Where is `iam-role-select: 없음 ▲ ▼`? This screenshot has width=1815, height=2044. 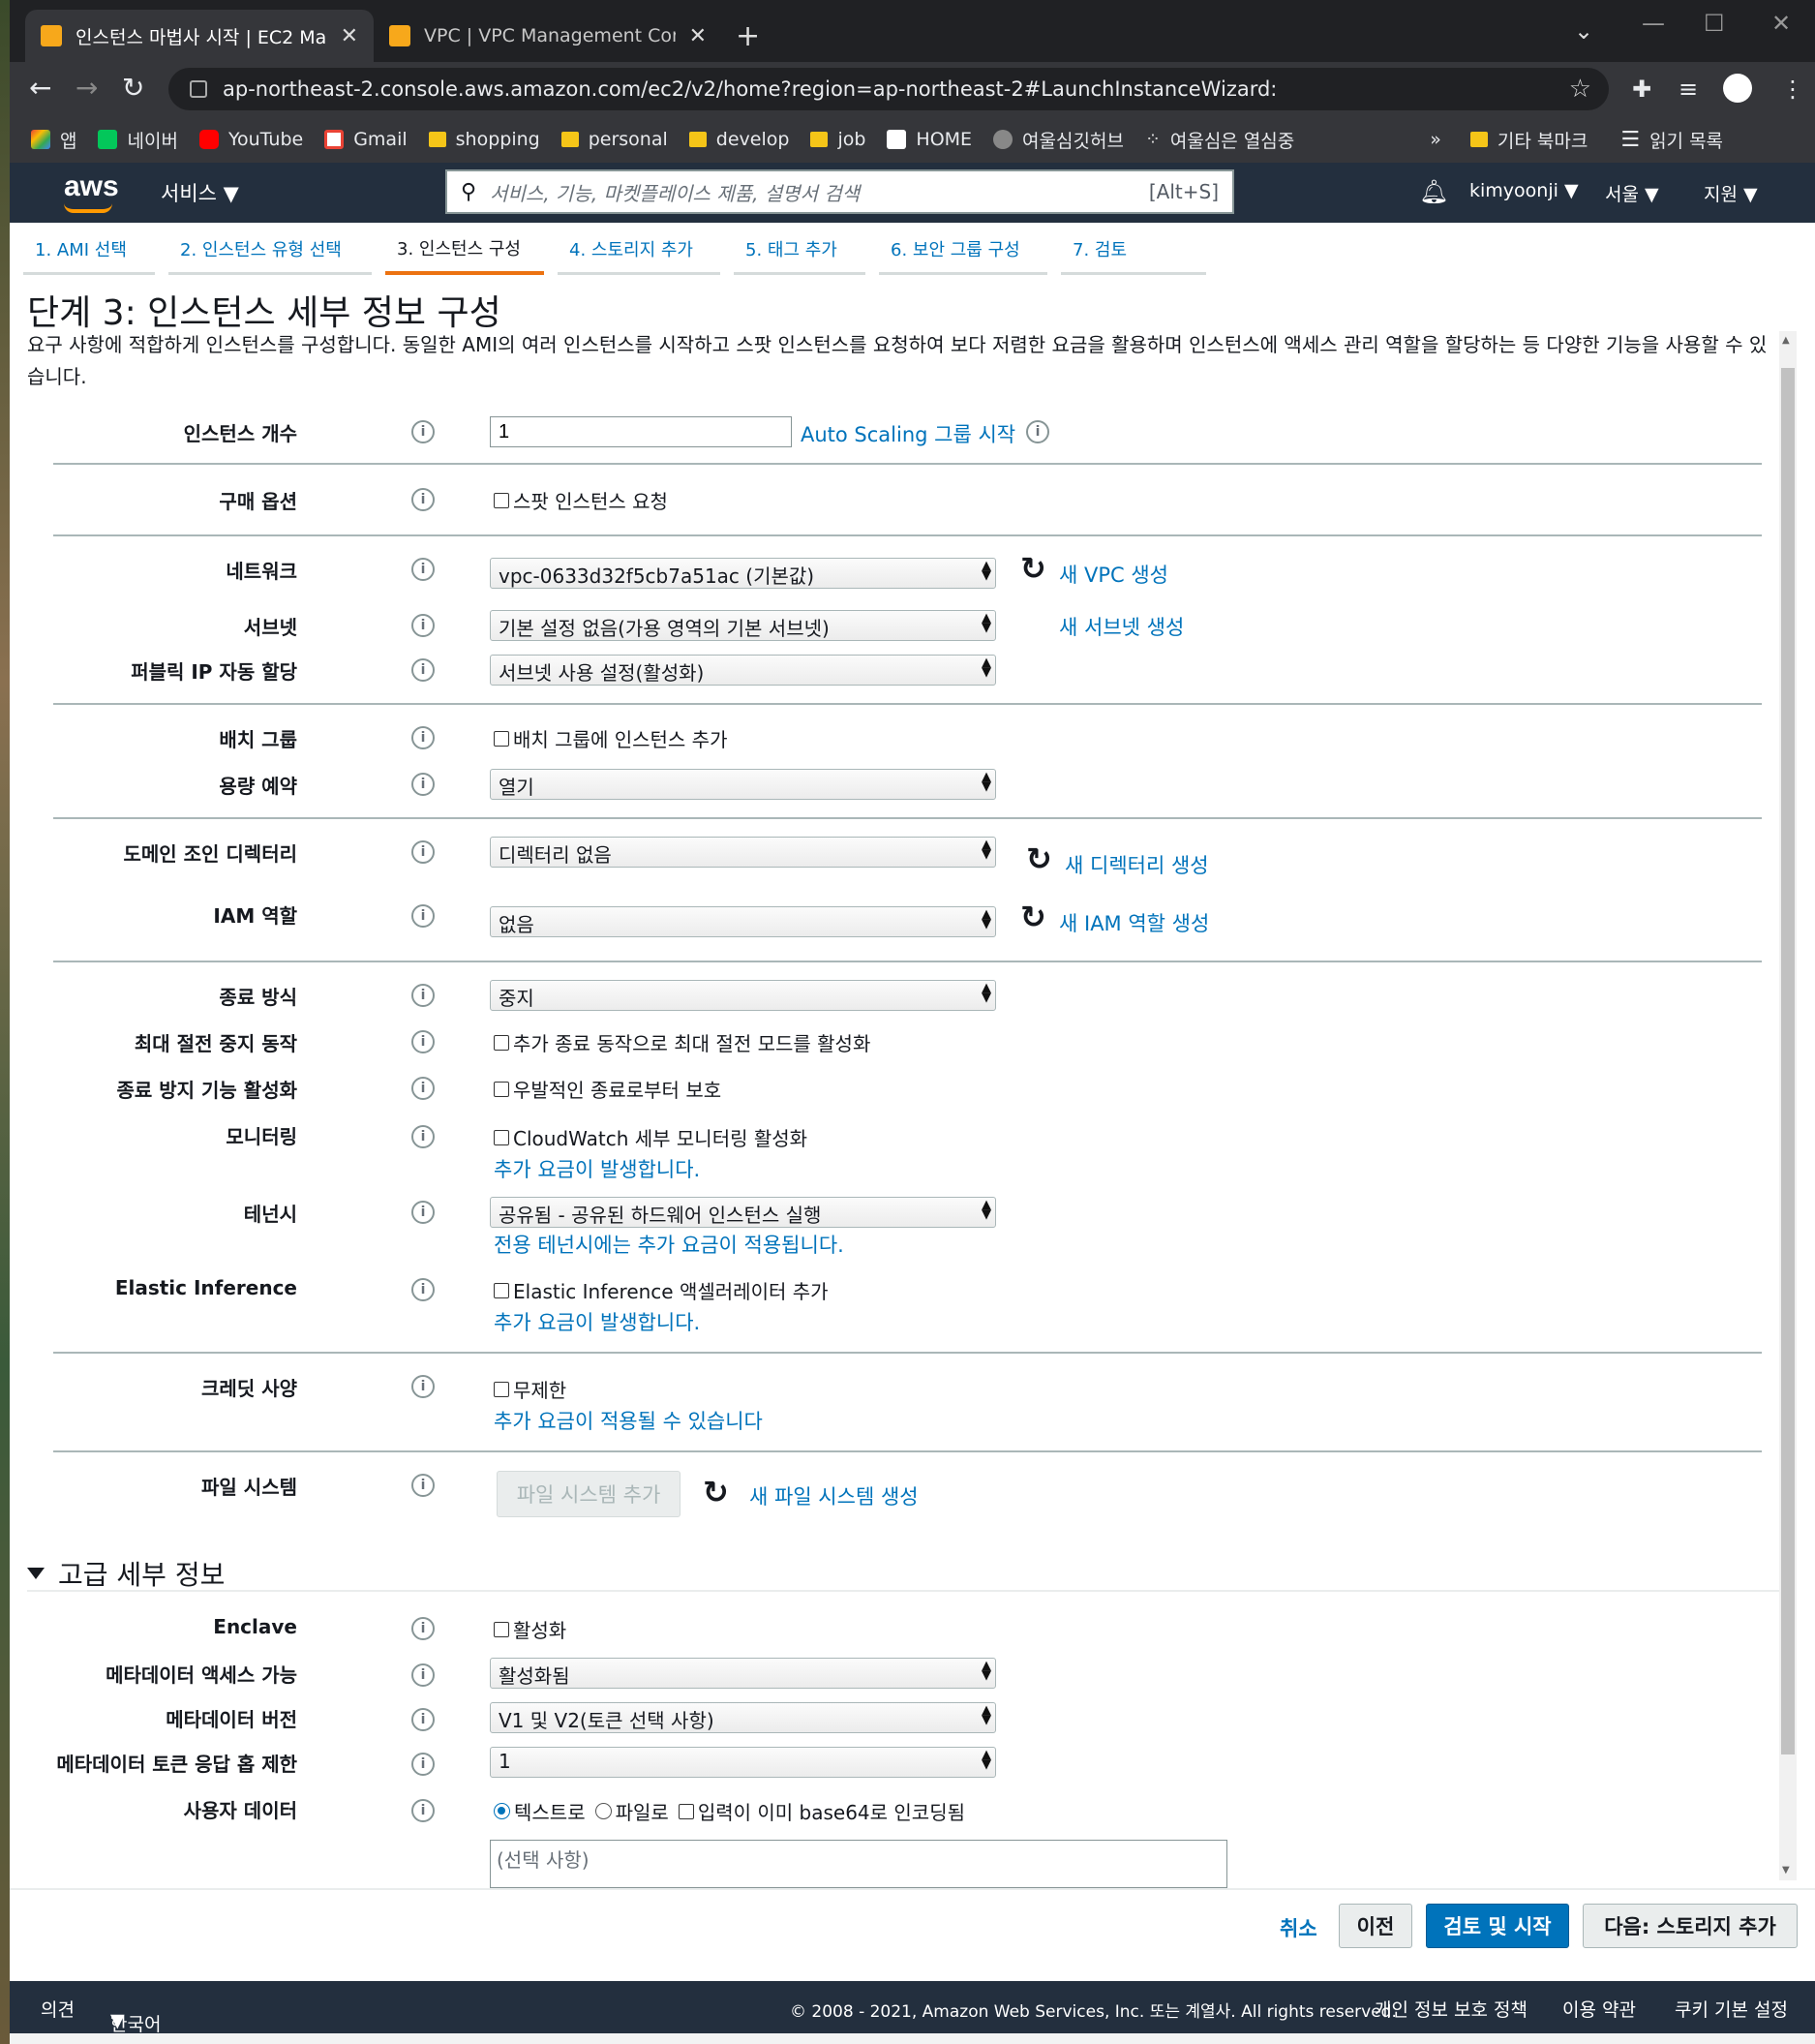 iam-role-select: 없음 ▲ ▼ is located at coordinates (743, 921).